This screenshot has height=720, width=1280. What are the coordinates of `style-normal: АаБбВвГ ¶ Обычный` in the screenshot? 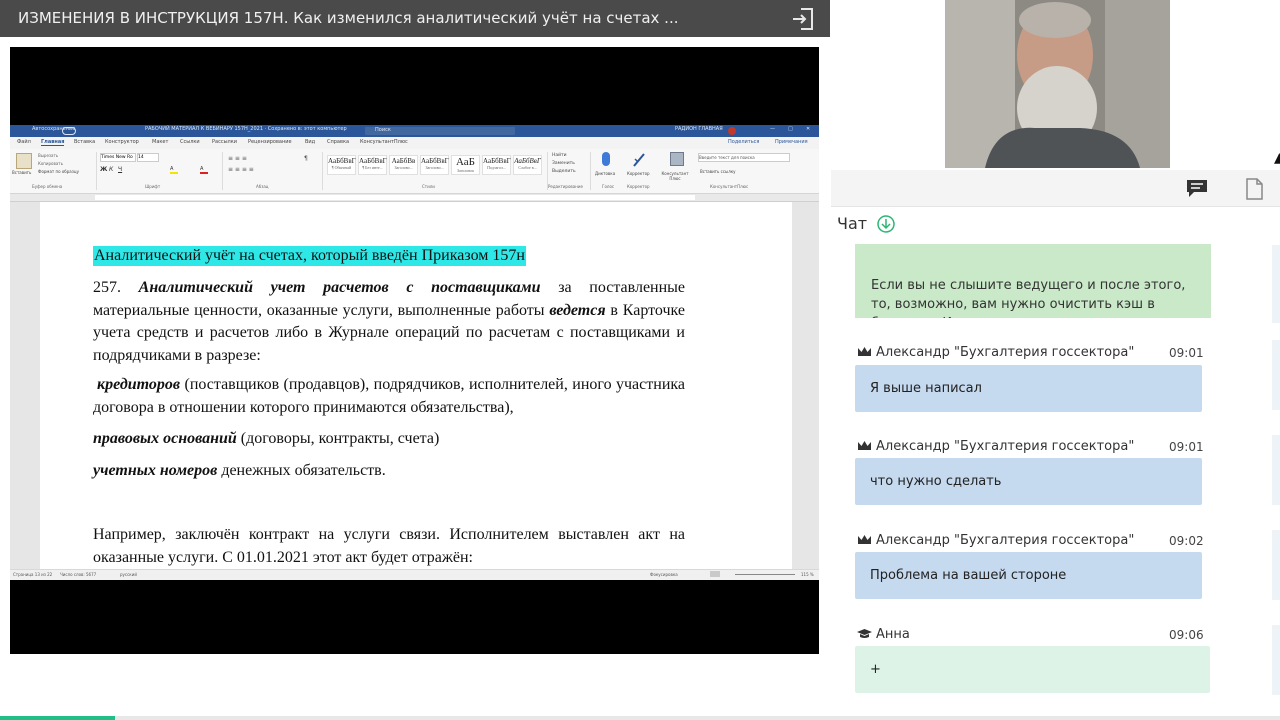 It's located at (341, 165).